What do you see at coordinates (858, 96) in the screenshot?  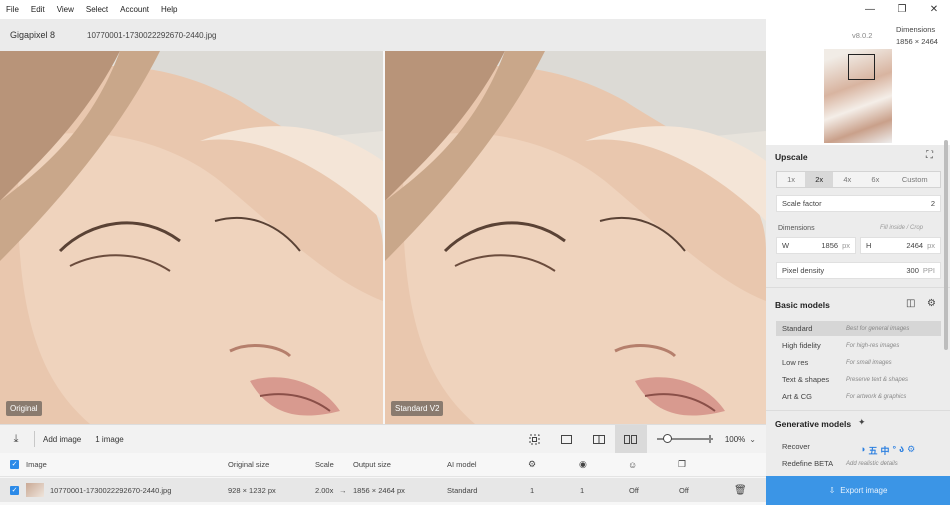 I see `navigator-thumbnail` at bounding box center [858, 96].